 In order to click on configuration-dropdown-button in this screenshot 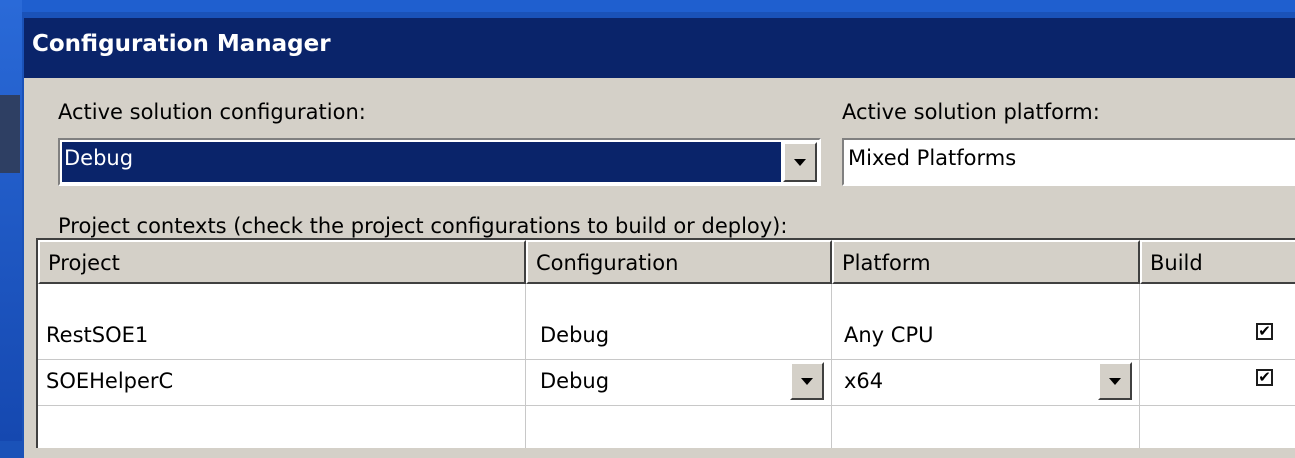, I will do `click(807, 381)`.